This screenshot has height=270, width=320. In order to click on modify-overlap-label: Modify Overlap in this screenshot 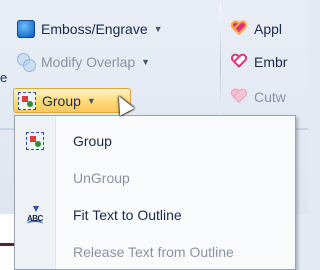, I will do `click(88, 62)`.